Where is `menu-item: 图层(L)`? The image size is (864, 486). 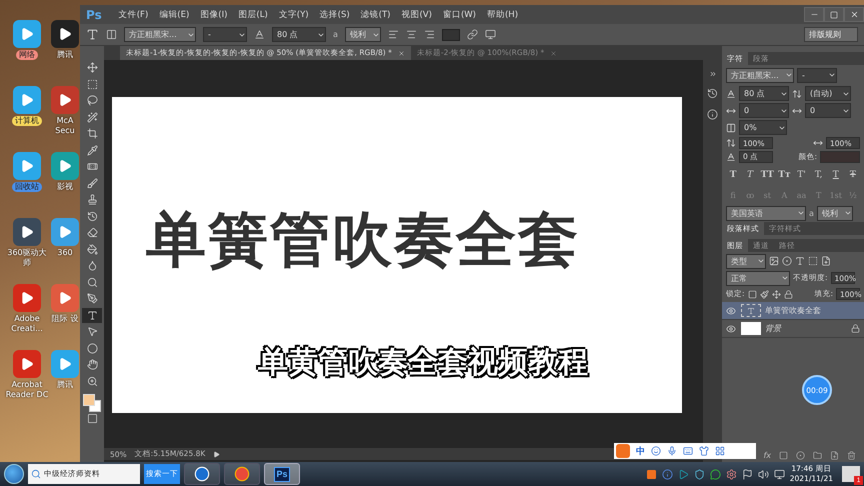 menu-item: 图层(L) is located at coordinates (253, 14).